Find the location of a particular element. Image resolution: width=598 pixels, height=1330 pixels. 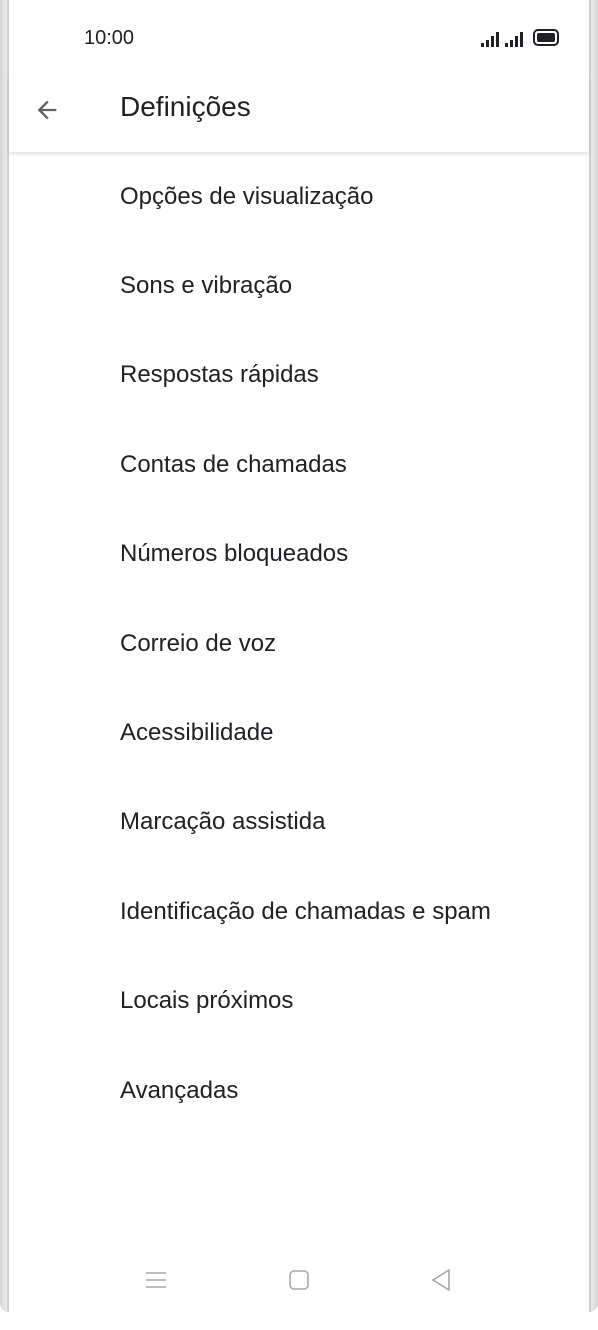

home-icon is located at coordinates (299, 1280).